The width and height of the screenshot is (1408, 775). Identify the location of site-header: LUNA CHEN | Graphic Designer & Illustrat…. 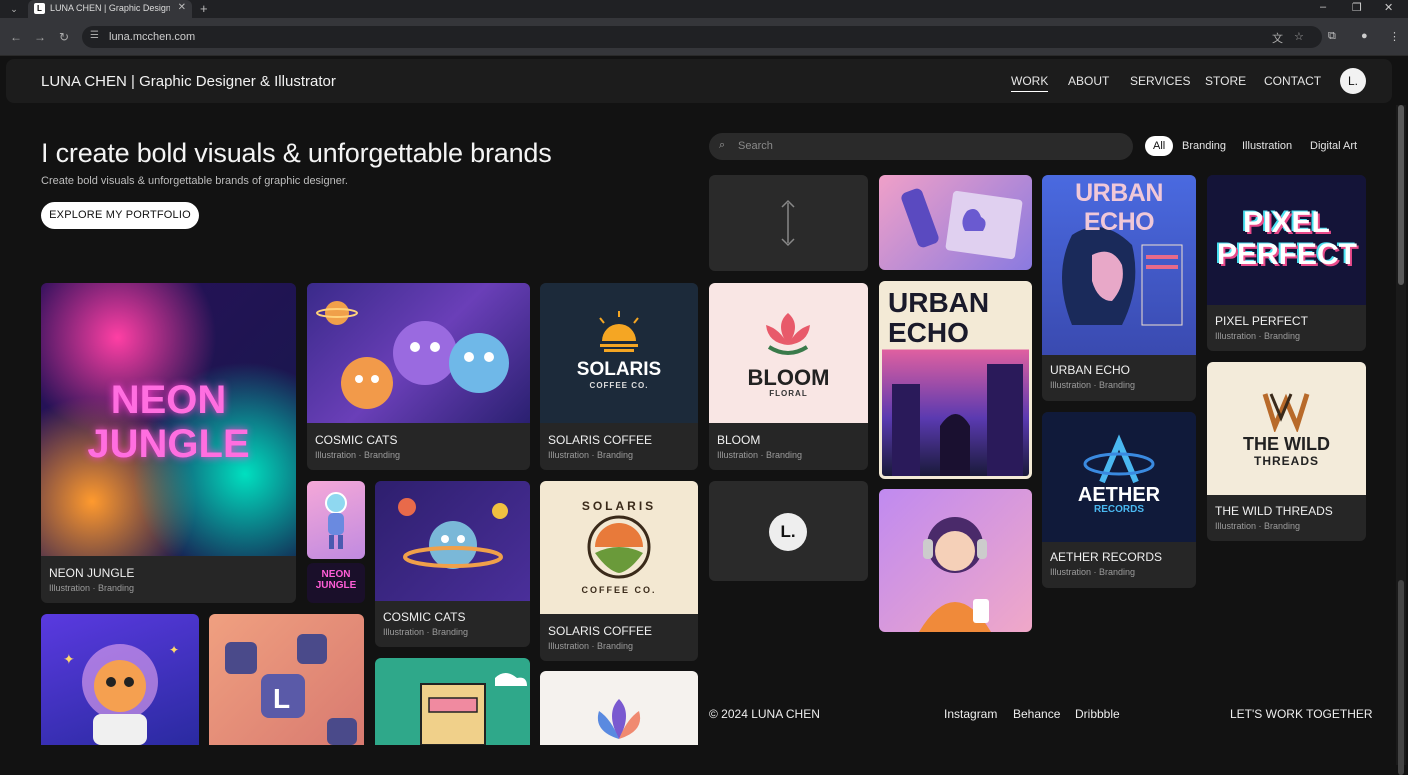
(699, 81).